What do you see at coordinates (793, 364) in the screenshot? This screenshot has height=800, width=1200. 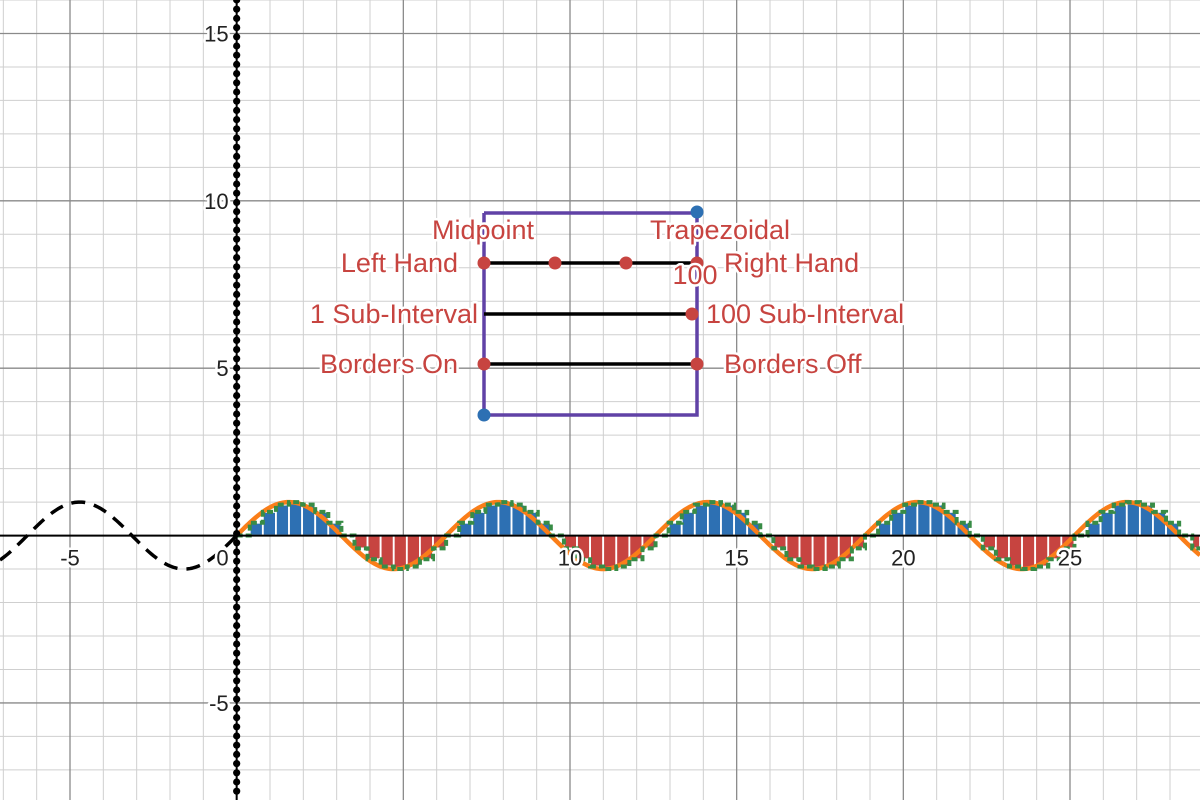 I see `borders-off-label: Borders Off` at bounding box center [793, 364].